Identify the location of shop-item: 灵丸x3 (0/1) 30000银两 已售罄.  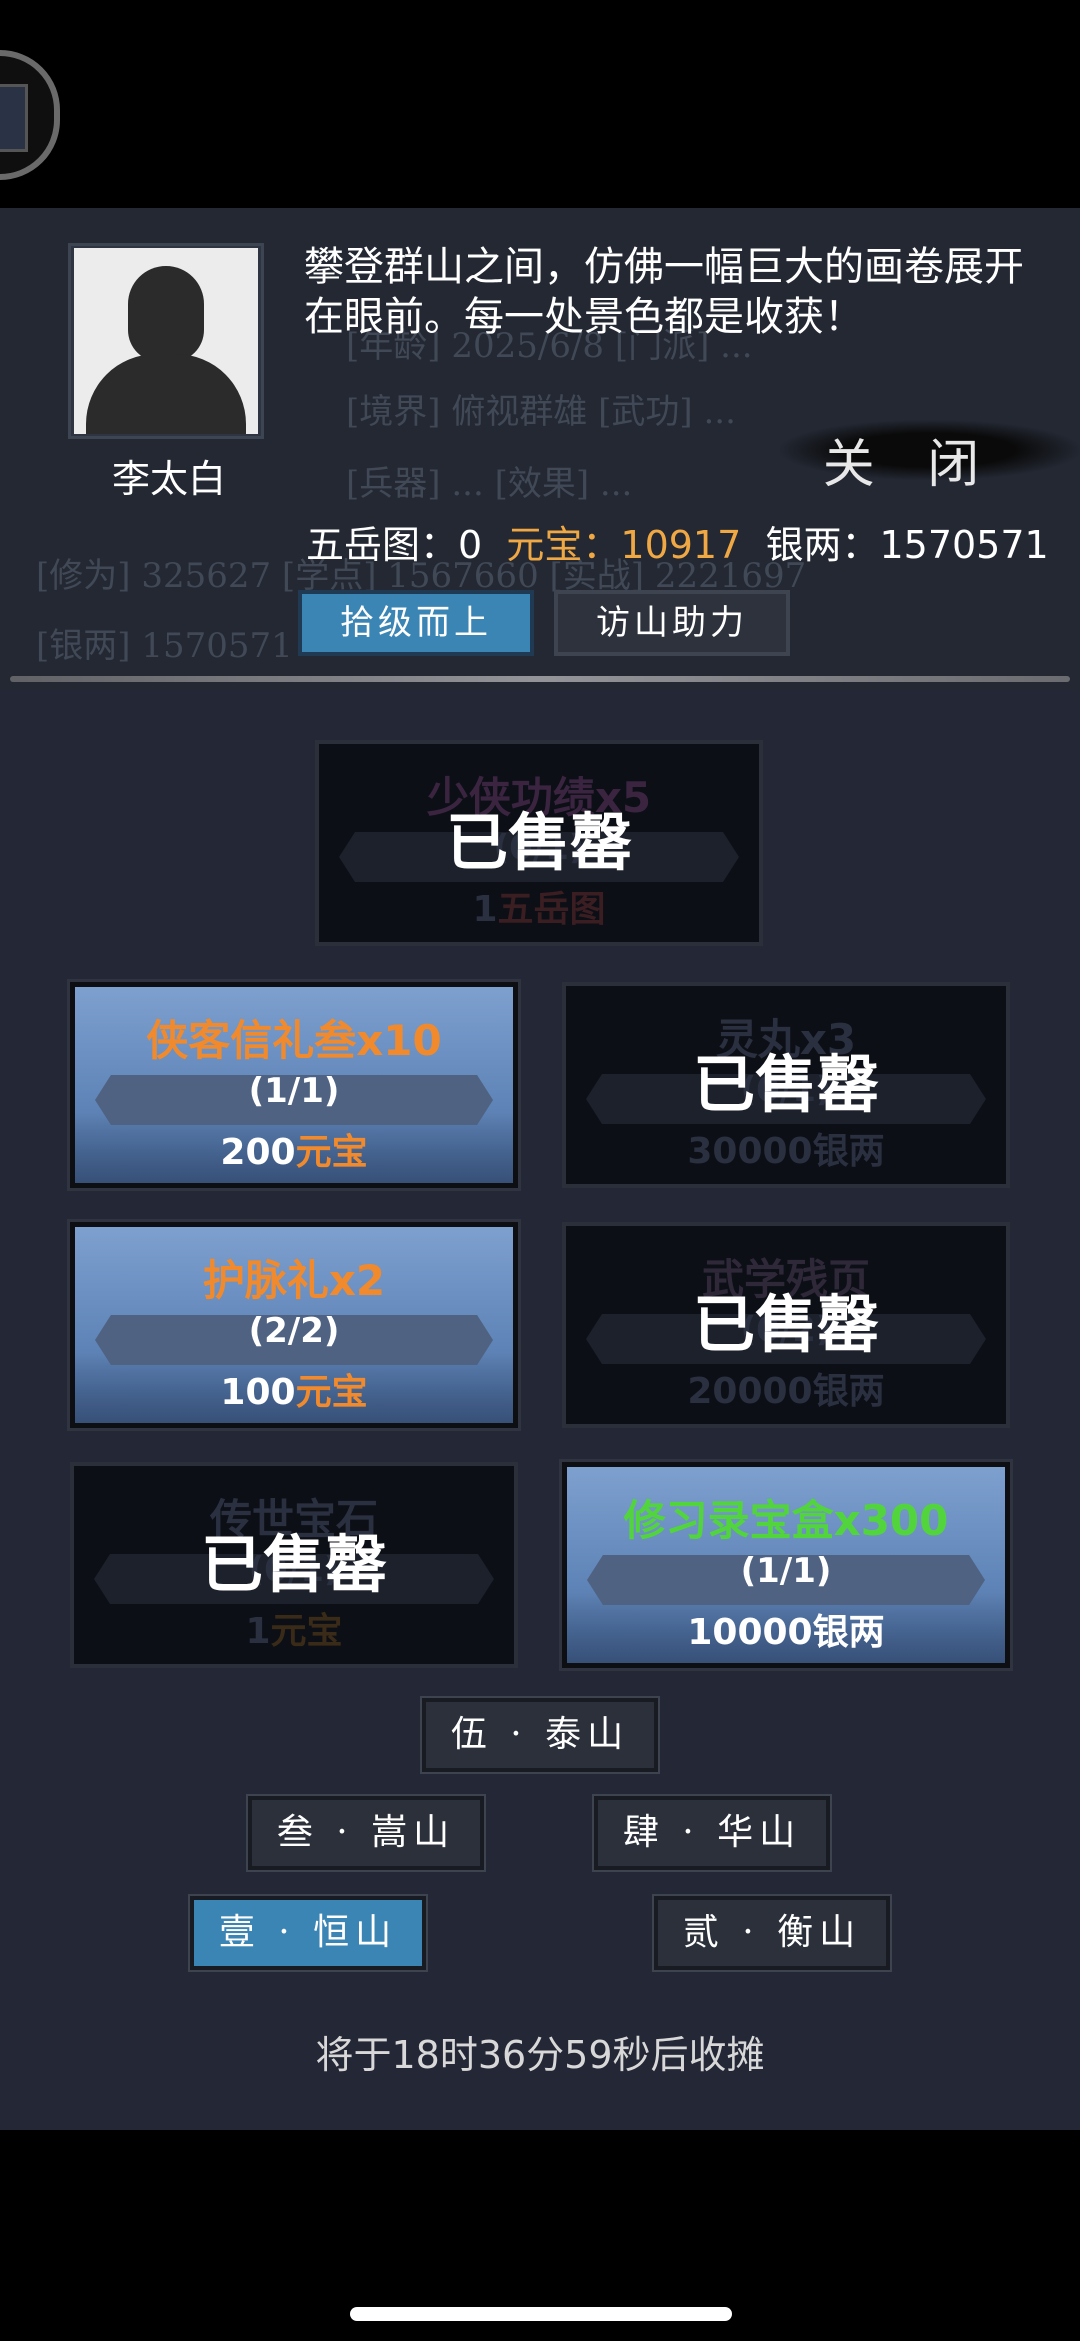
(786, 1085).